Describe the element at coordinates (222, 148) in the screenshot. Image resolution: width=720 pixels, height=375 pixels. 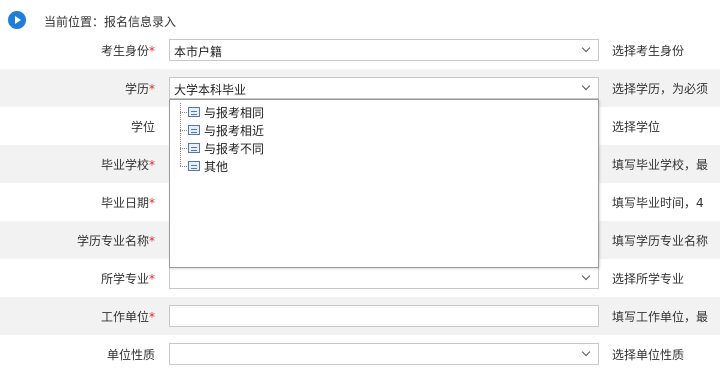
I see `dropdown-option: 与报考不同` at that location.